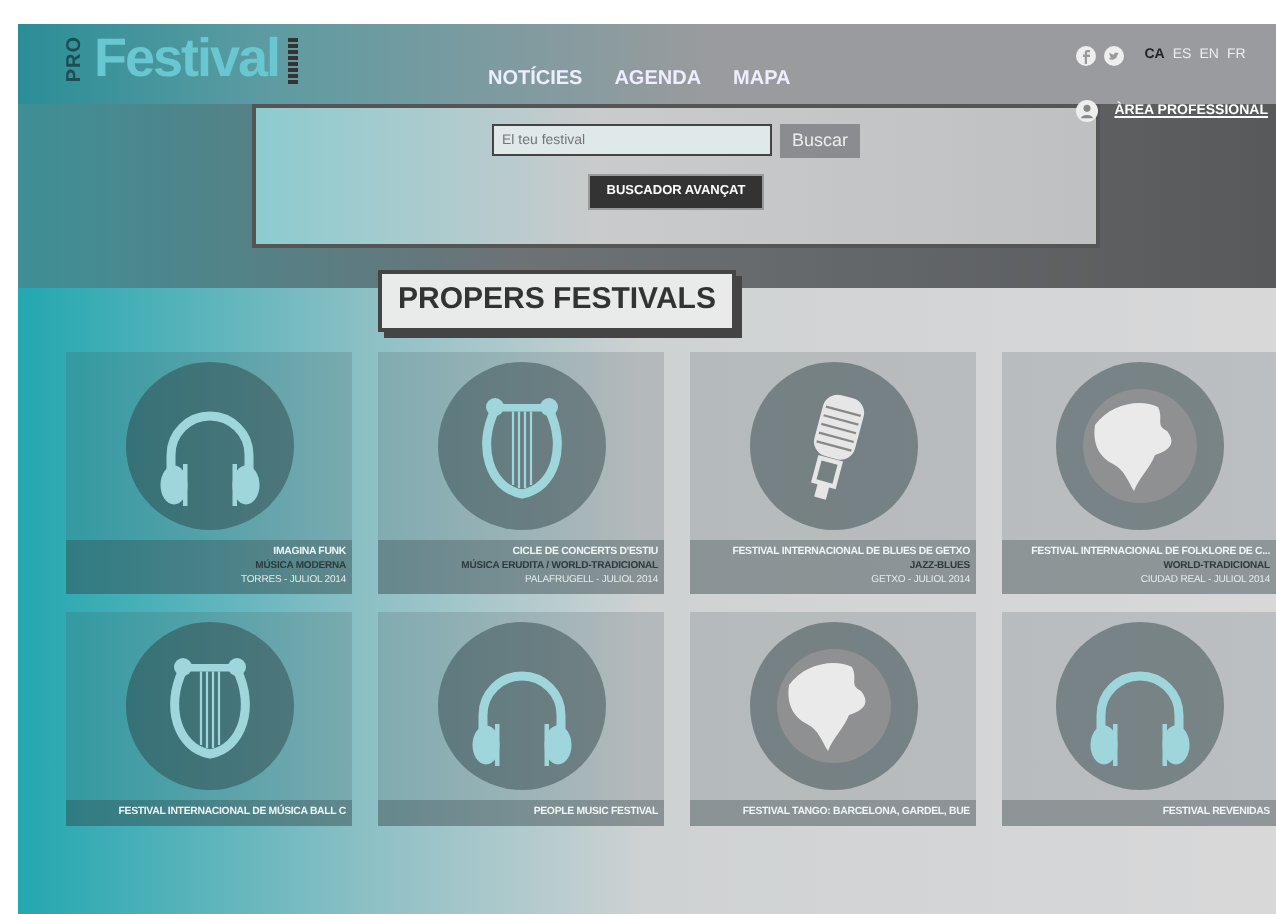 This screenshot has height=914, width=1276. Describe the element at coordinates (762, 79) in the screenshot. I see `nav-link: MAPA` at that location.